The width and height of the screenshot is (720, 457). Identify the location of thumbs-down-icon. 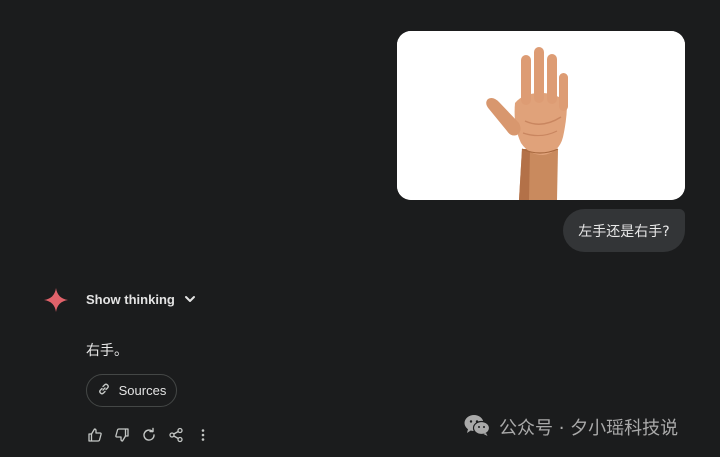
(122, 435).